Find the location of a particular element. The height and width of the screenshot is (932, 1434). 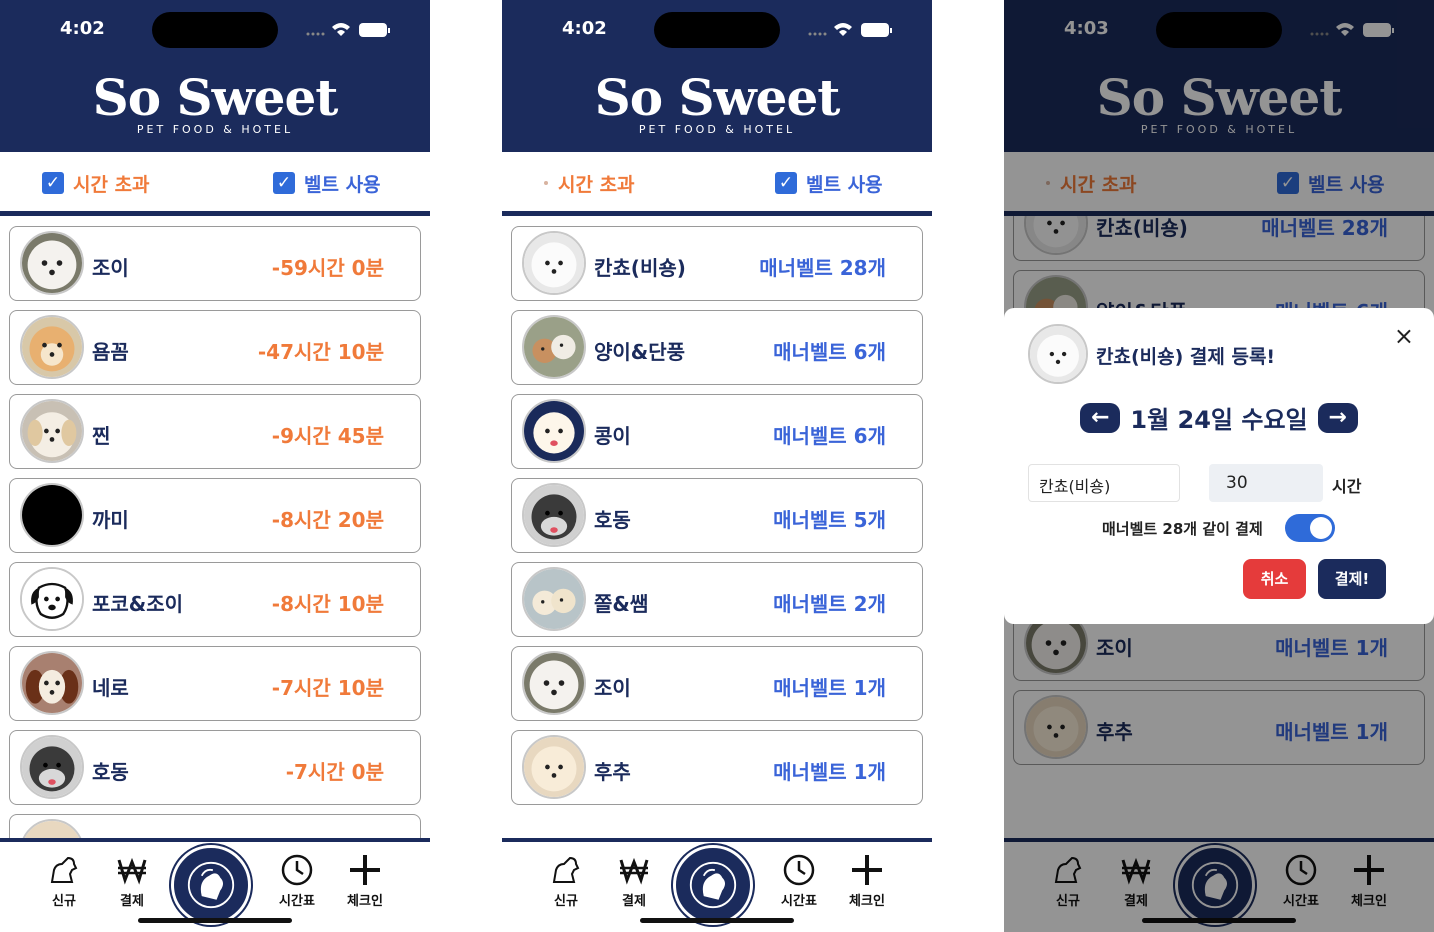

list-item: 양이&단풍 매너벨트 6개 is located at coordinates (717, 347).